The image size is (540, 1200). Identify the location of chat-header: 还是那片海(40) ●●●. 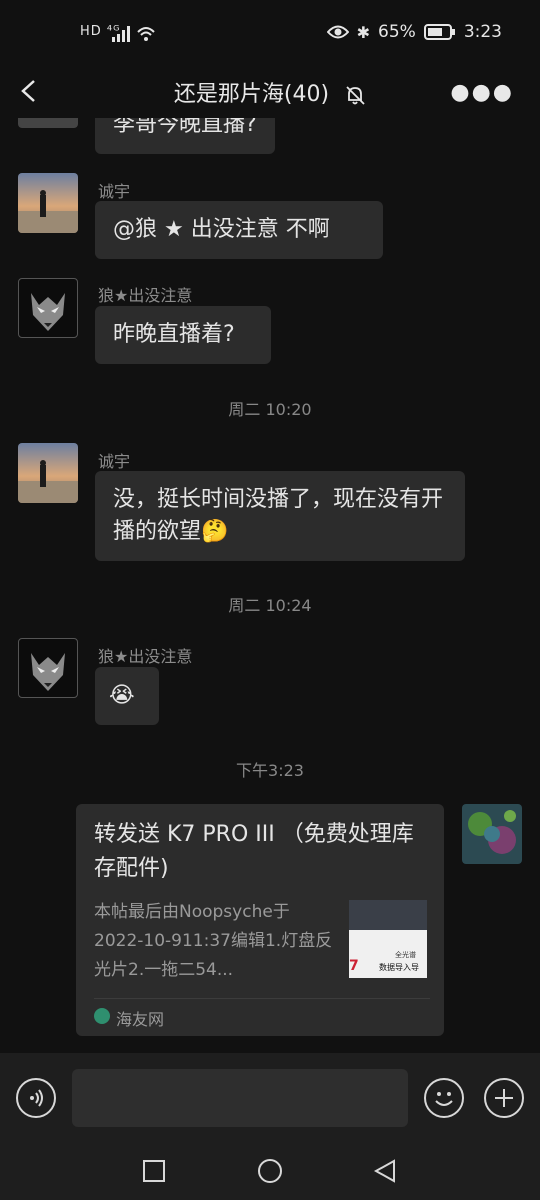
(270, 93).